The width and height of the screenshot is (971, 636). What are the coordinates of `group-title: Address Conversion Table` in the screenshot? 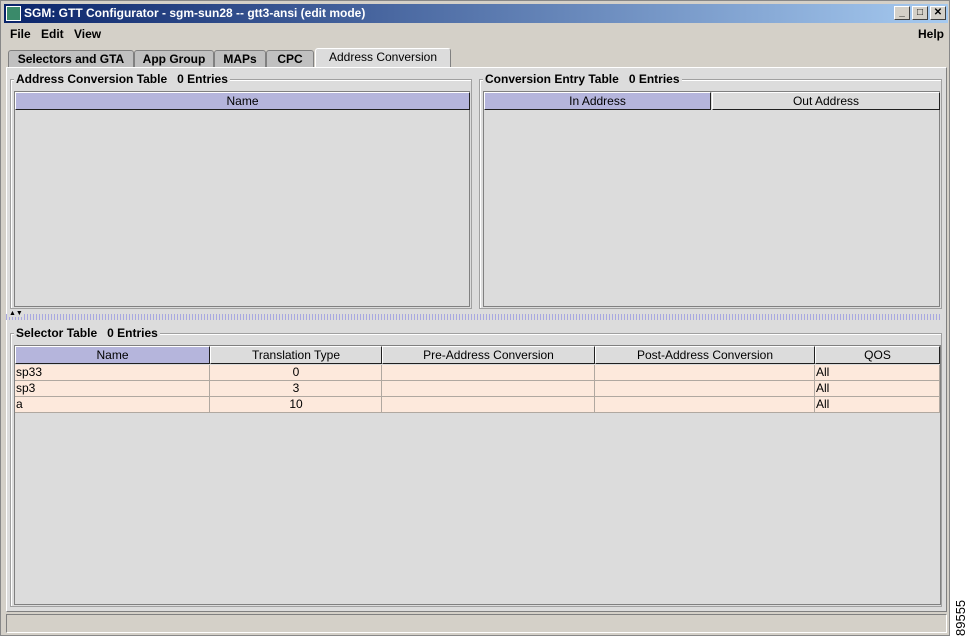 It's located at (92, 79).